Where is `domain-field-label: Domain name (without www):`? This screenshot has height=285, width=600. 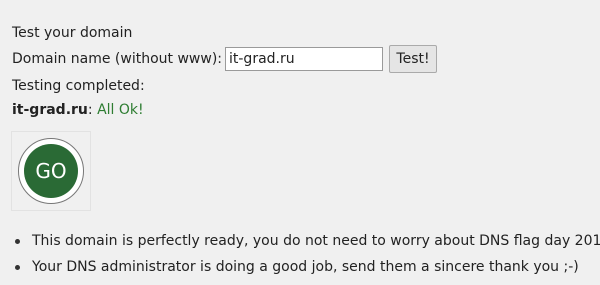
domain-field-label: Domain name (without www): is located at coordinates (117, 59).